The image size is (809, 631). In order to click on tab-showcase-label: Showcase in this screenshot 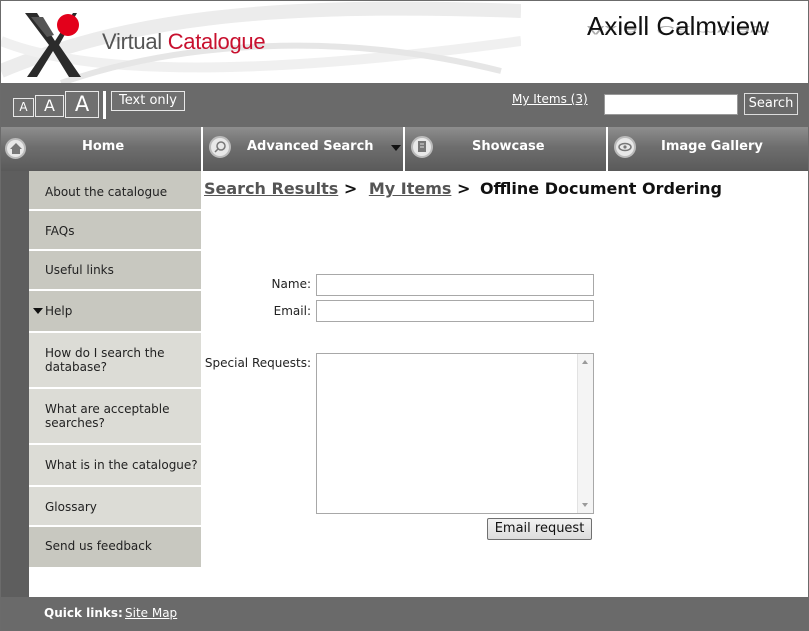, I will do `click(508, 146)`.